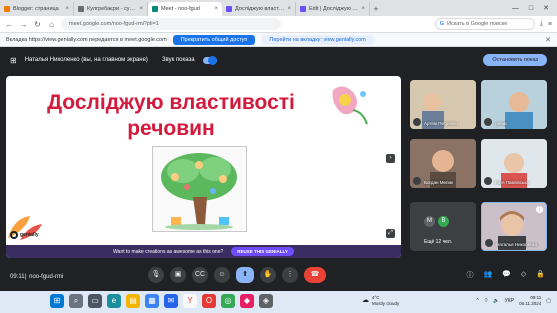 The image size is (557, 313). What do you see at coordinates (180, 9) in the screenshot?
I see `tab-label: Meet - noo-fgud` at bounding box center [180, 9].